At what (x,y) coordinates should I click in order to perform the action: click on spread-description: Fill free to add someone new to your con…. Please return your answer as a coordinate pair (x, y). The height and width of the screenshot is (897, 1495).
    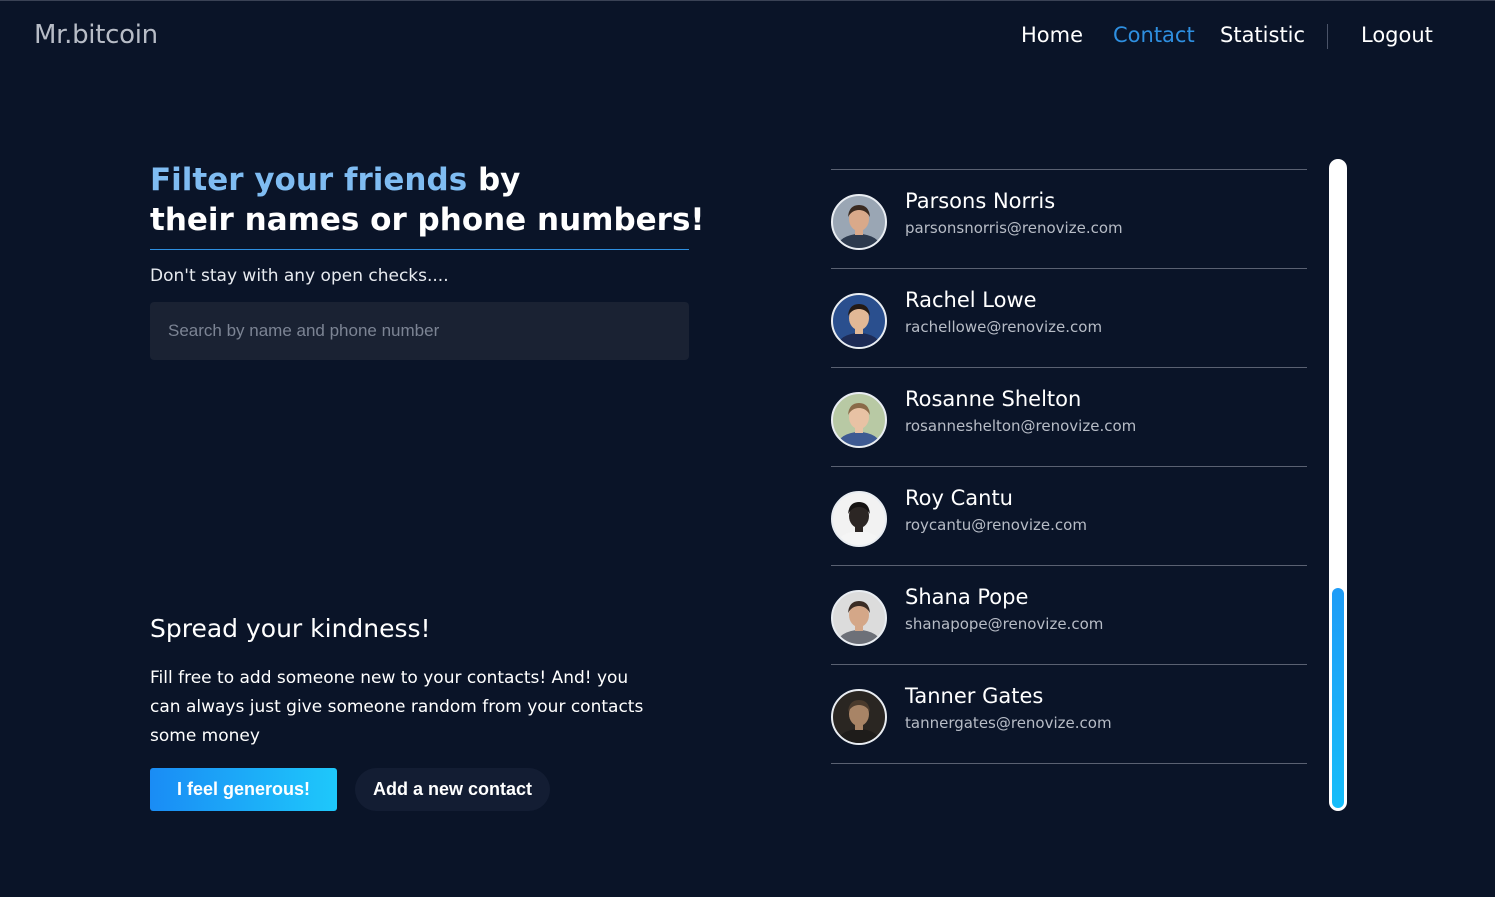
    Looking at the image, I should click on (397, 707).